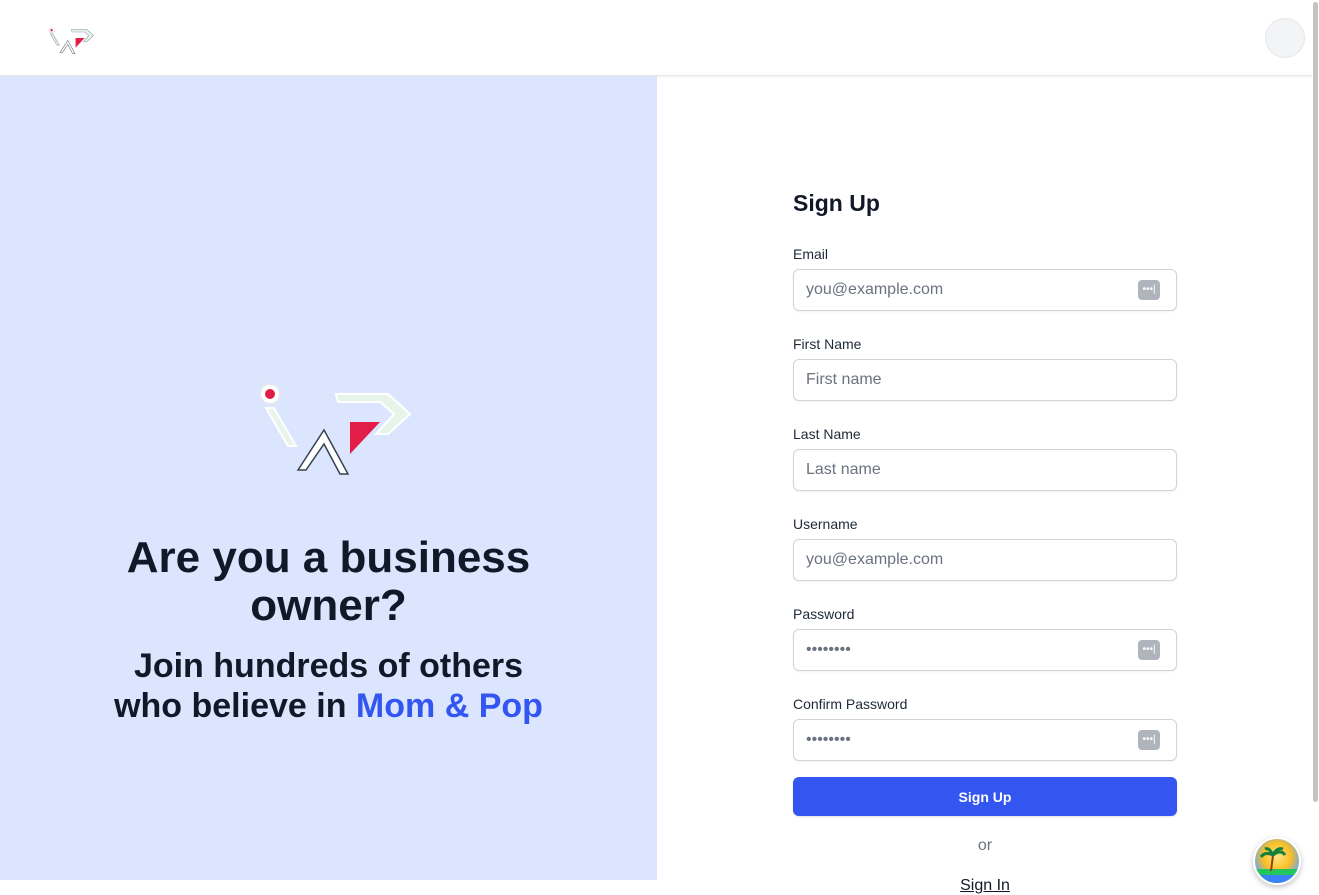 This screenshot has width=1319, height=895. I want to click on password-field, so click(985, 650).